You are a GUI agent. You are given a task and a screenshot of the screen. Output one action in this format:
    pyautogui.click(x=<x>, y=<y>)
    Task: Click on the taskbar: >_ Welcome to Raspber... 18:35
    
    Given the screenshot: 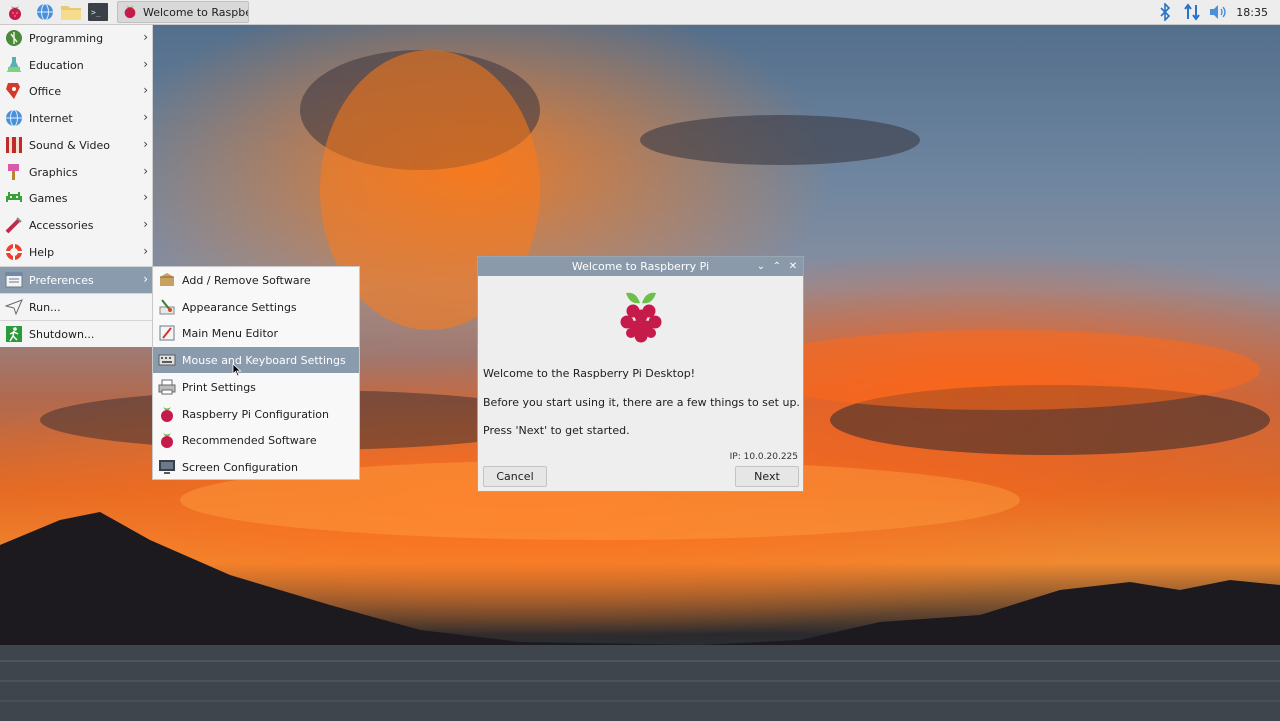 What is the action you would take?
    pyautogui.click(x=640, y=12)
    